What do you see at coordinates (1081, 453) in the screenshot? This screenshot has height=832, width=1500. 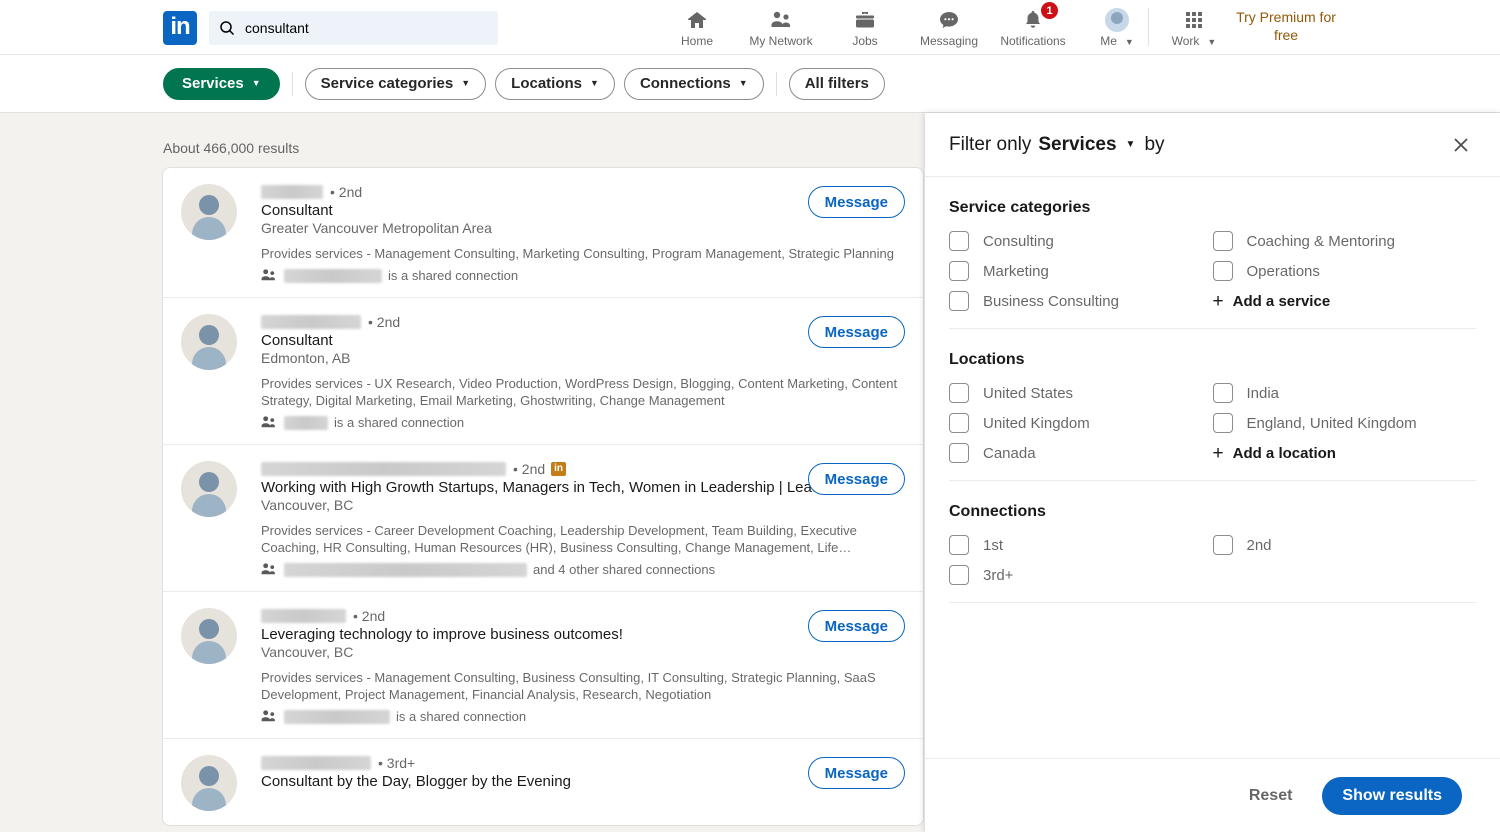 I see `filter-checkbox-option: Canada` at bounding box center [1081, 453].